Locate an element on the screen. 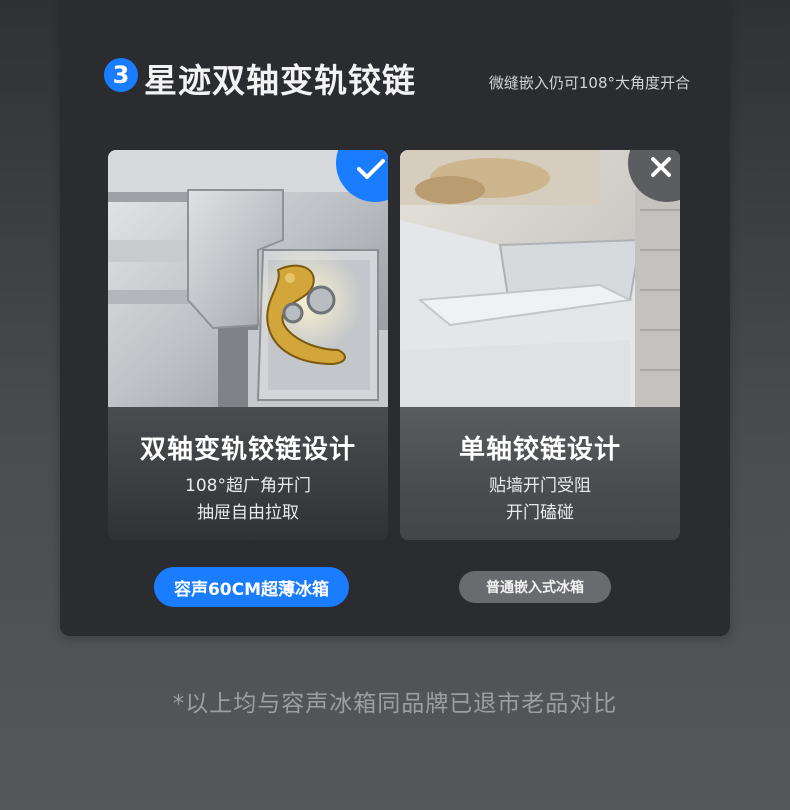 Image resolution: width=790 pixels, height=810 pixels. panel-title: 双轴变轨铰链设计 is located at coordinates (247, 450).